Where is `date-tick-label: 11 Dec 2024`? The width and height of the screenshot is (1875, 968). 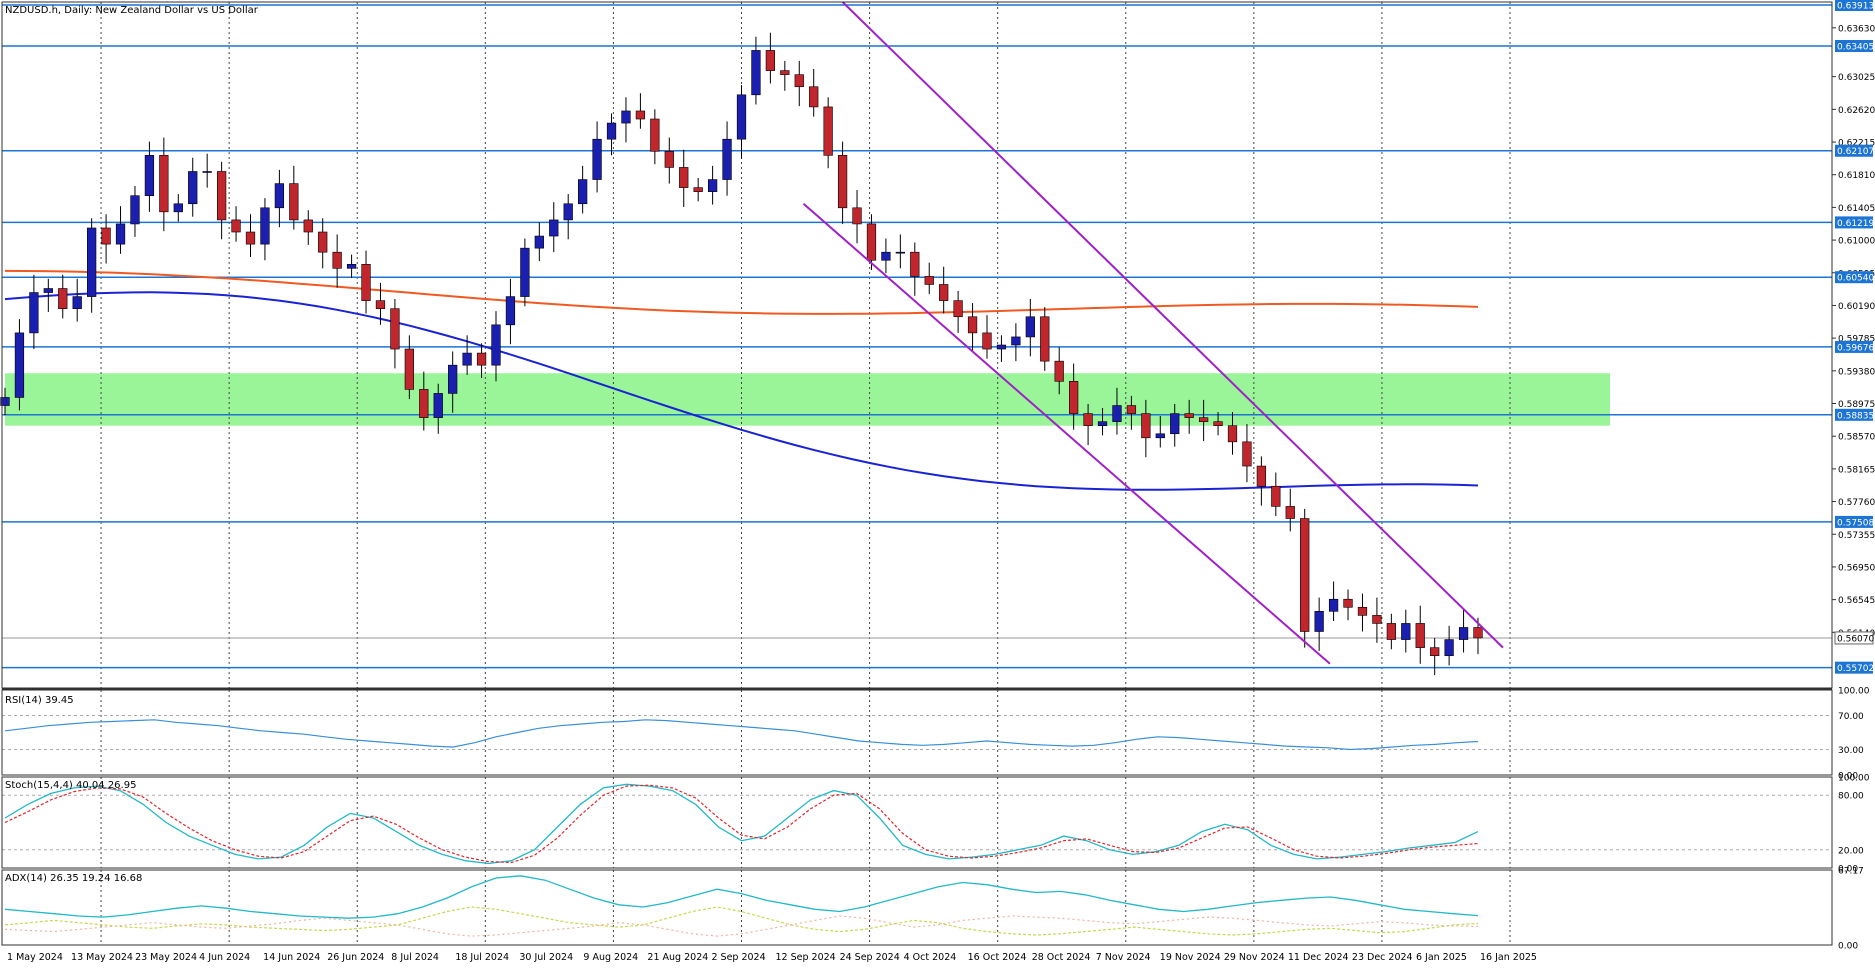
date-tick-label: 11 Dec 2024 is located at coordinates (1318, 957).